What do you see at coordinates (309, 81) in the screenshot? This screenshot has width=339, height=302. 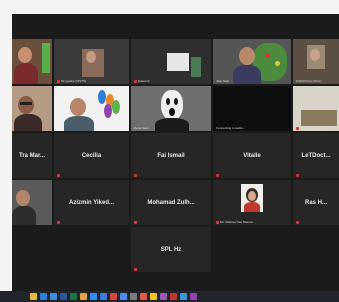 I see `participant-name-caption: D&D03 Feet (Pers)` at bounding box center [309, 81].